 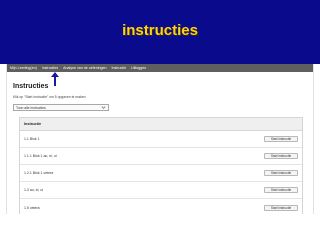 What do you see at coordinates (40, 156) in the screenshot?
I see `row-label: 1.1.1 Blok 1 au, ei, ui` at bounding box center [40, 156].